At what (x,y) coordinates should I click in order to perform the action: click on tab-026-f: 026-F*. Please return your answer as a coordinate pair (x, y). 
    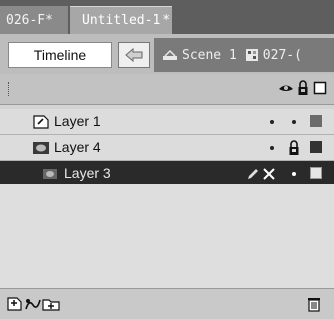
    Looking at the image, I should click on (34, 20).